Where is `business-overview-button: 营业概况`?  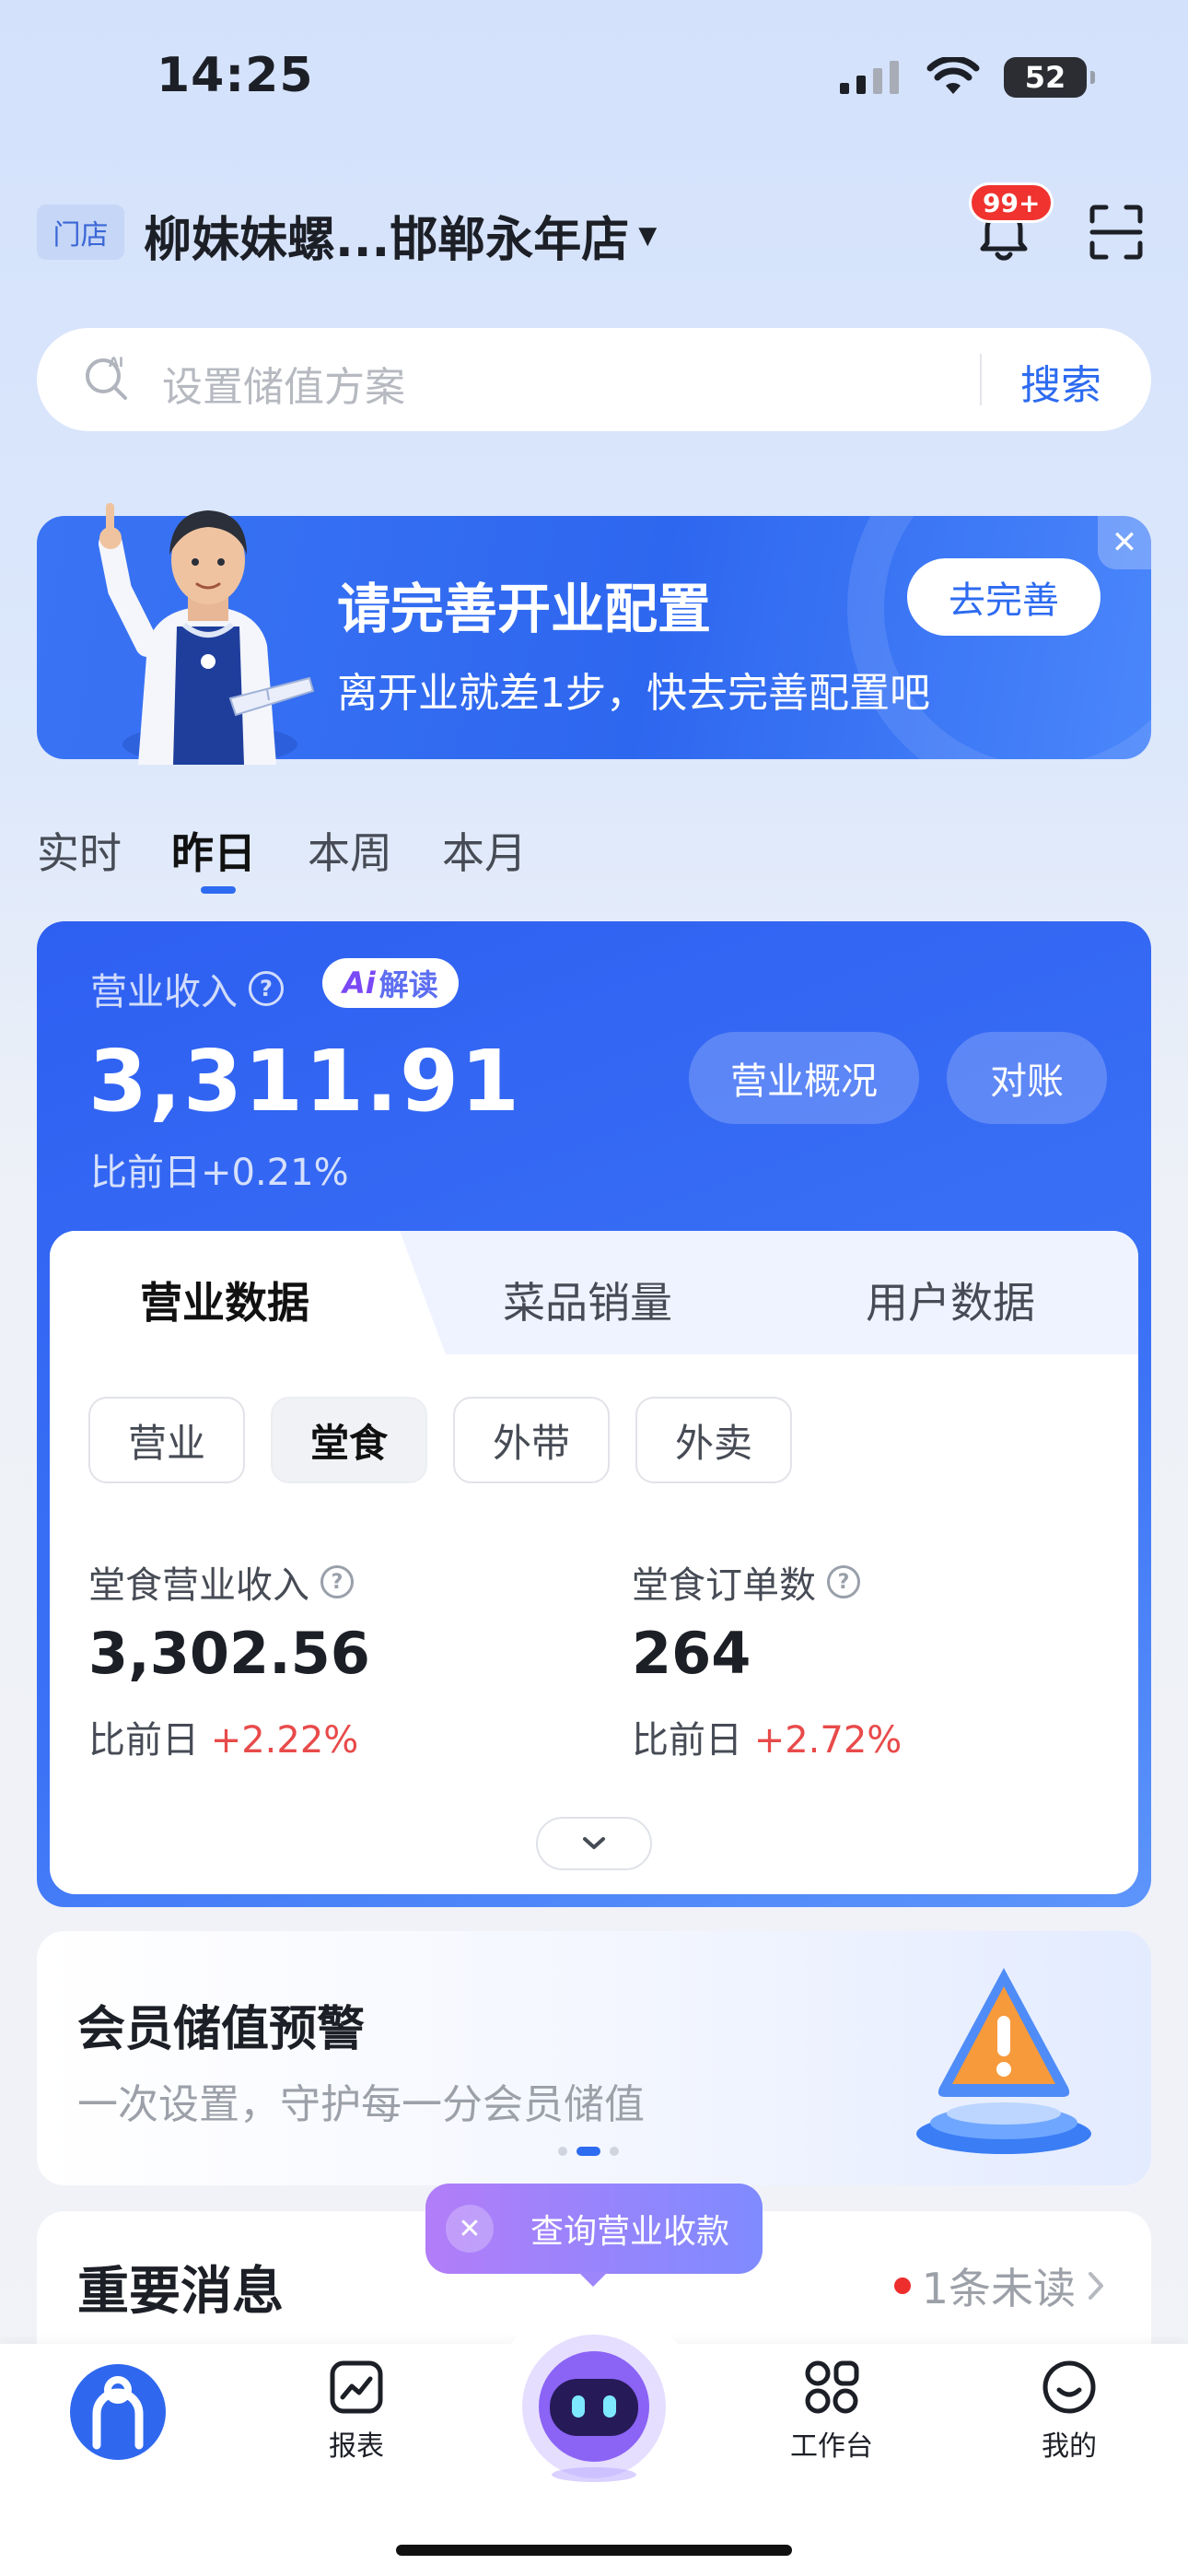
business-overview-button: 营业概况 is located at coordinates (804, 1078).